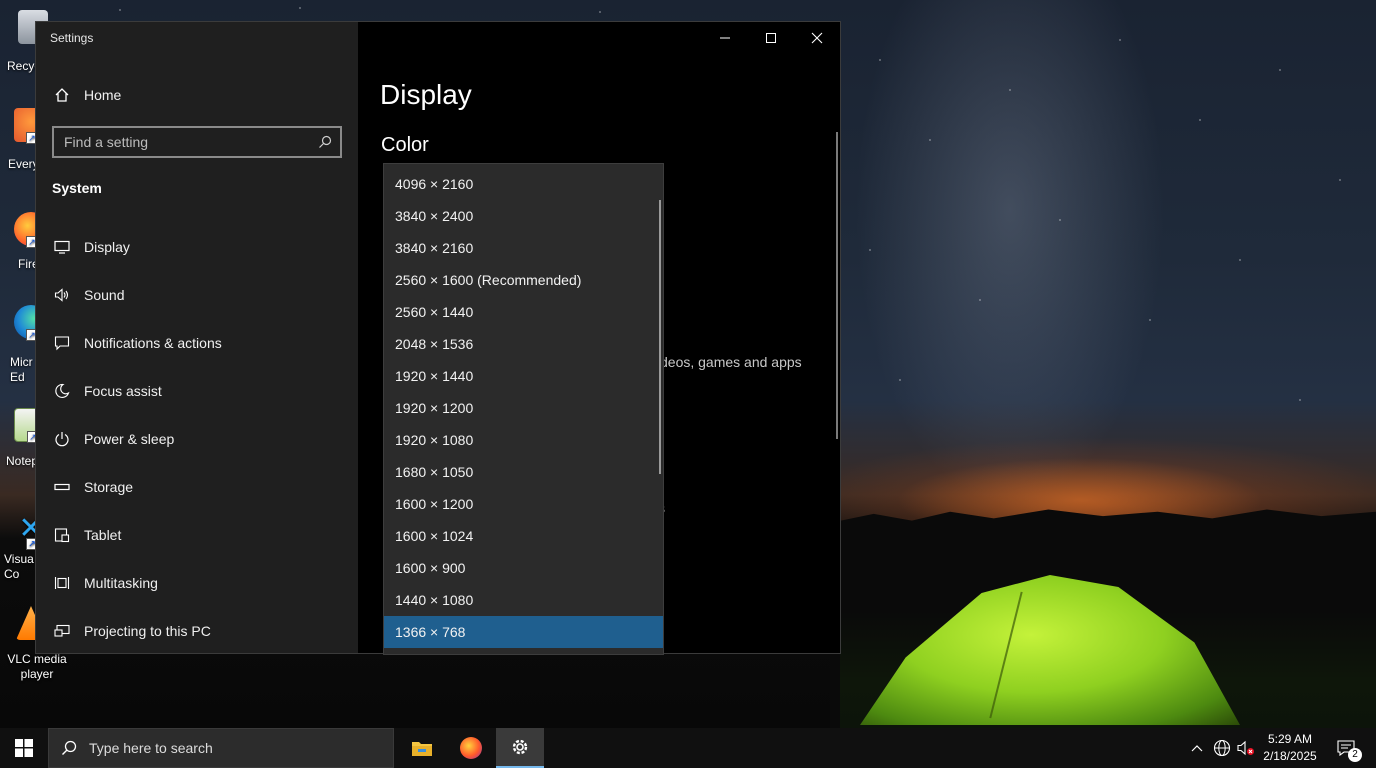  I want to click on sidebar-item-label: Notifications & actions, so click(153, 343).